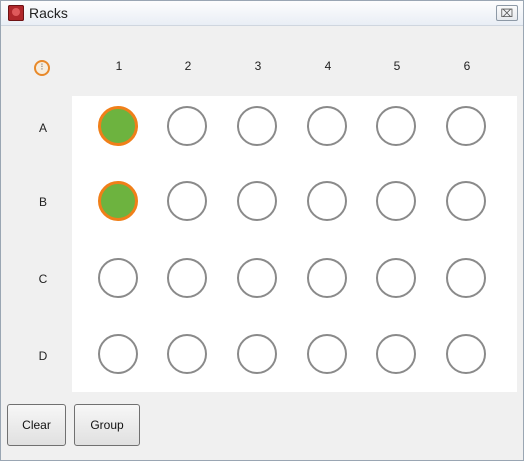 The height and width of the screenshot is (461, 524). What do you see at coordinates (48, 13) in the screenshot?
I see `window-title: Racks` at bounding box center [48, 13].